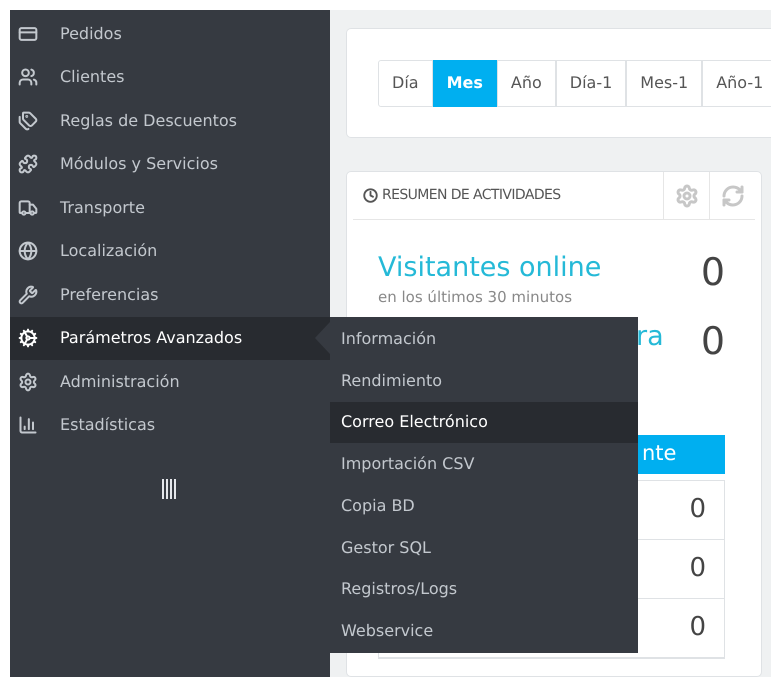 This screenshot has height=677, width=771. Describe the element at coordinates (28, 208) in the screenshot. I see `truck-icon` at that location.